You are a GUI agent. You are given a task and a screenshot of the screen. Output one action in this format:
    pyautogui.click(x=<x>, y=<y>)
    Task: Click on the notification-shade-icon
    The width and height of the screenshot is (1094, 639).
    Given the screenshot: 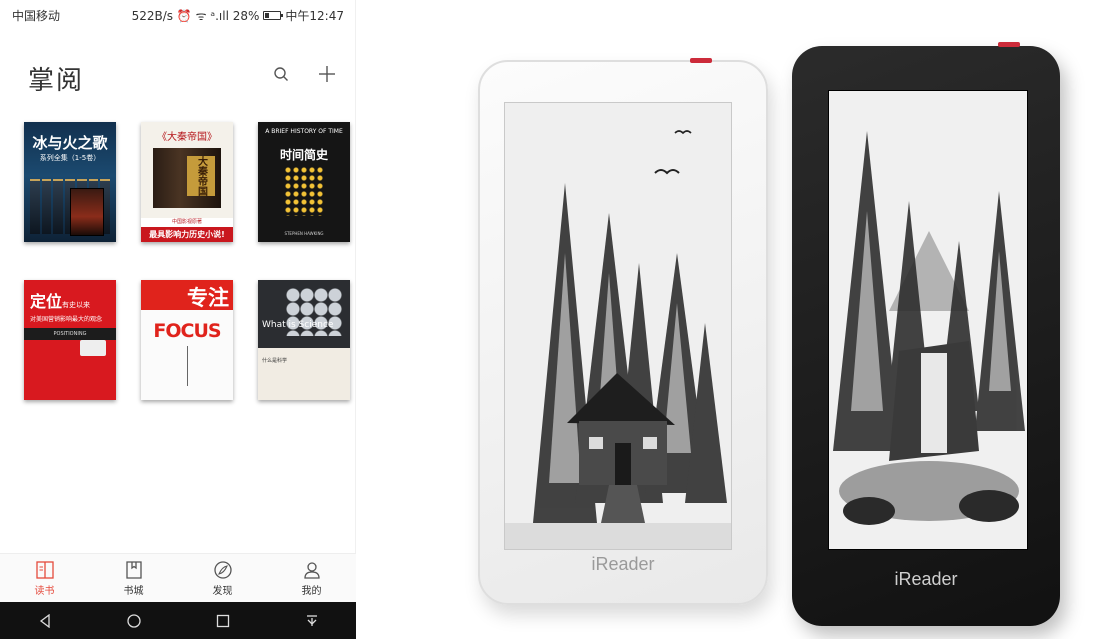 What is the action you would take?
    pyautogui.click(x=312, y=621)
    